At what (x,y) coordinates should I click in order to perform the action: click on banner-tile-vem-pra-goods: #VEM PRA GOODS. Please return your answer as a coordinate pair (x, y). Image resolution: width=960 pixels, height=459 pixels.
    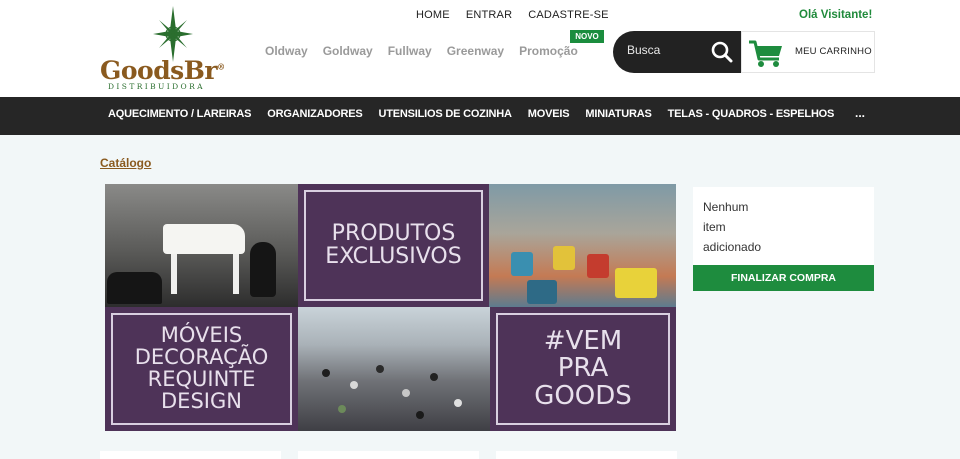
    Looking at the image, I should click on (583, 369).